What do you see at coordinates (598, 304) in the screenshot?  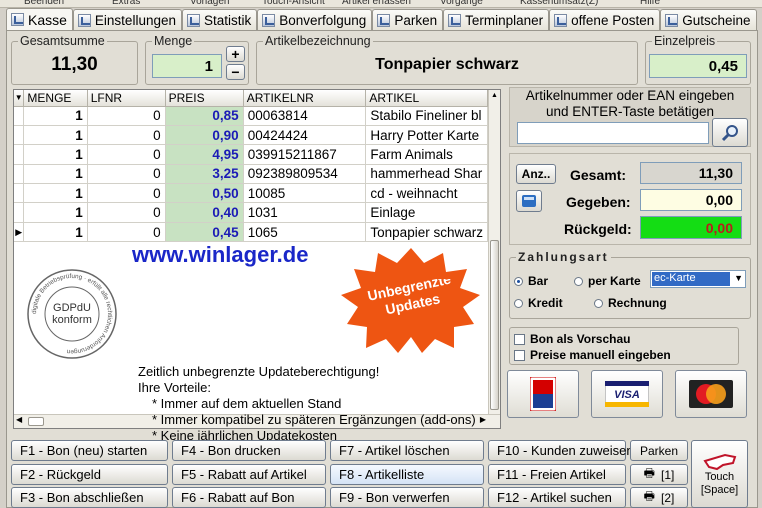 I see `radio-rechnung-icon` at bounding box center [598, 304].